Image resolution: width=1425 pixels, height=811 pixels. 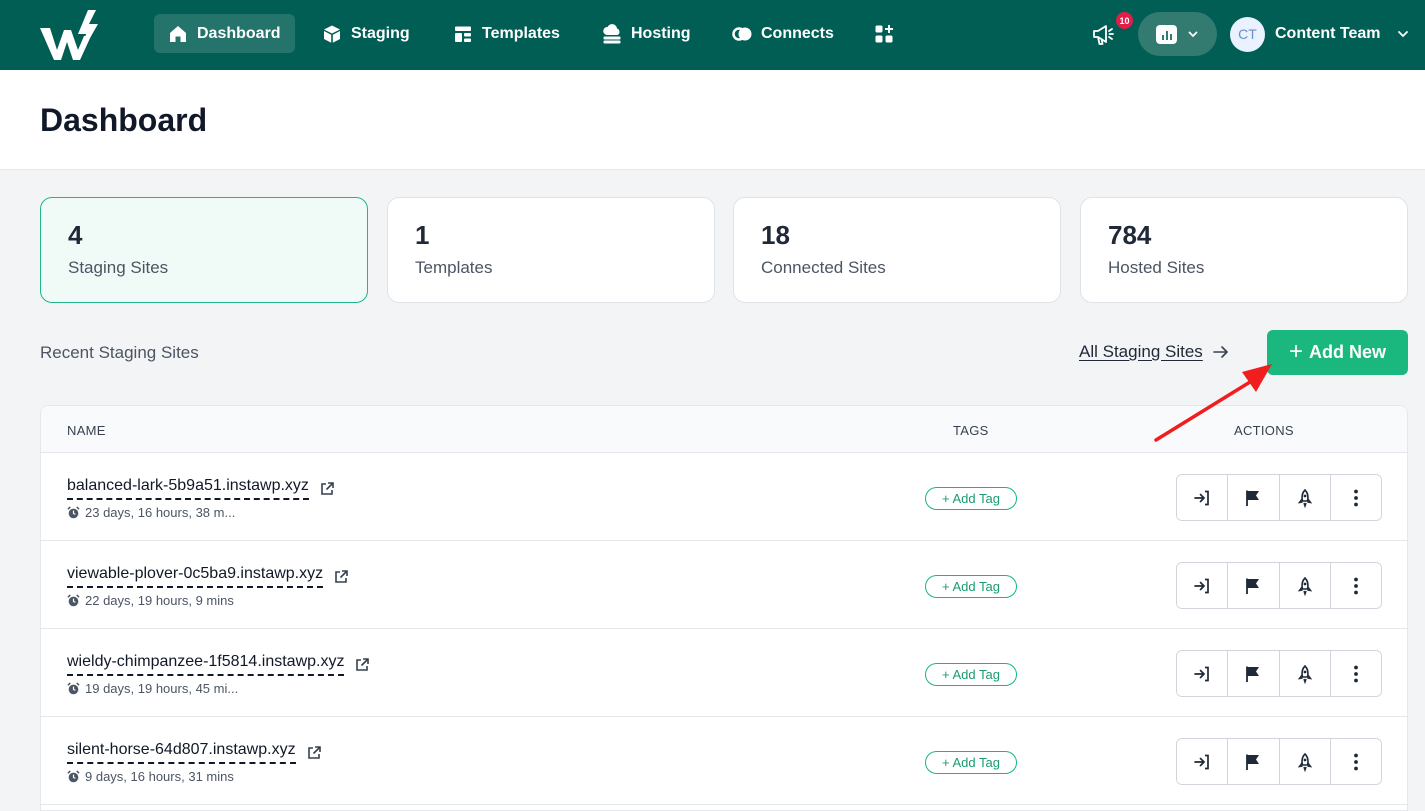 I want to click on site-name: wieldy-chimpanzee-1f5814.instawp.xyz, so click(x=206, y=664).